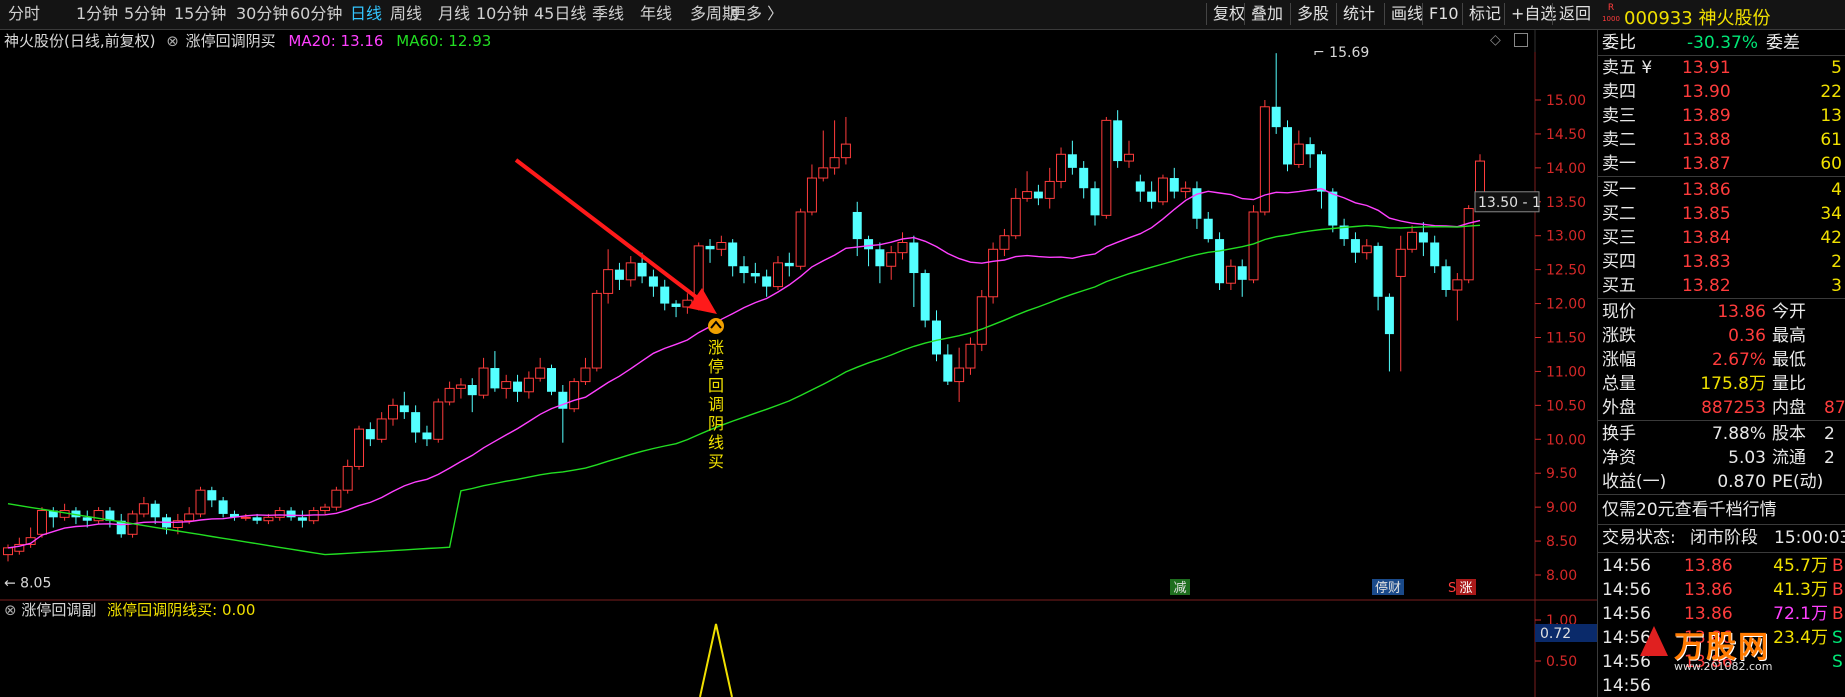  Describe the element at coordinates (1658, 18) in the screenshot. I see `stock-code: 000933` at that location.